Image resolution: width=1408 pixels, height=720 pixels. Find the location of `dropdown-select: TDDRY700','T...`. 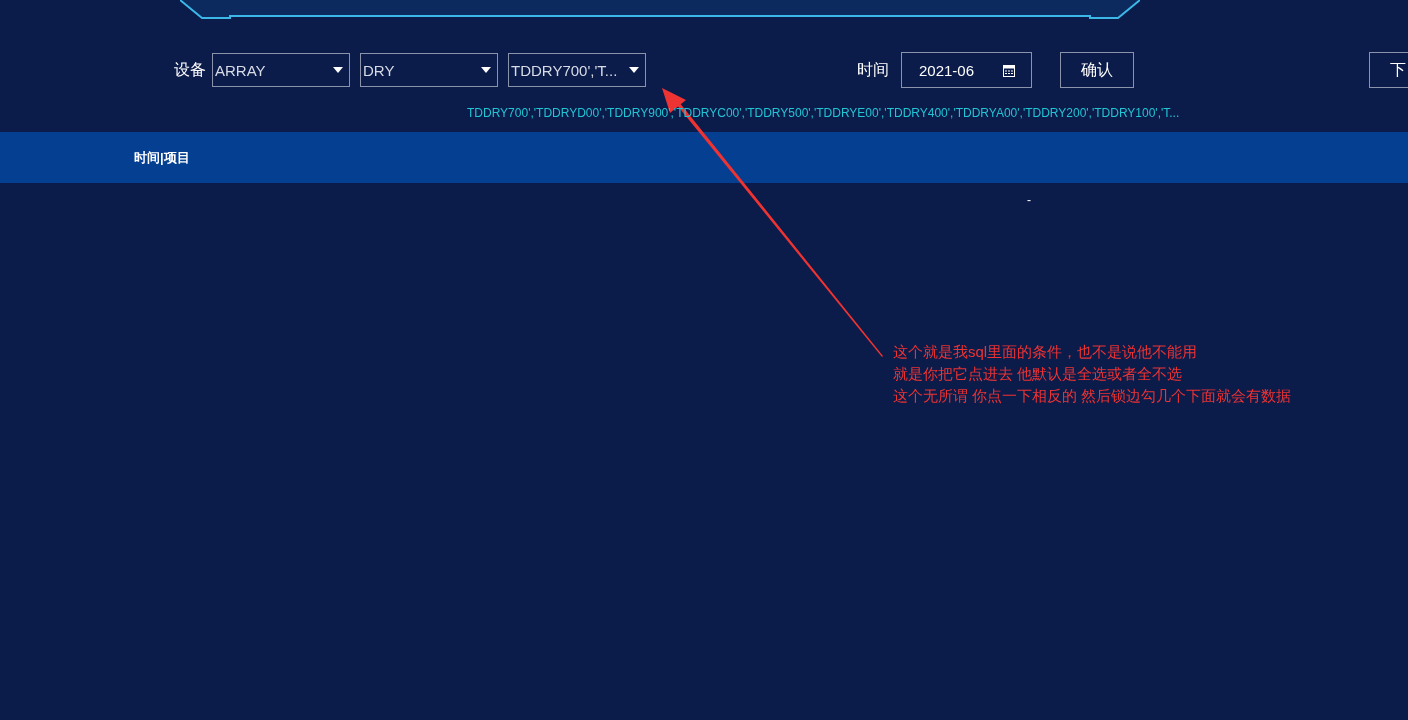

dropdown-select: TDDRY700','T... is located at coordinates (577, 70).